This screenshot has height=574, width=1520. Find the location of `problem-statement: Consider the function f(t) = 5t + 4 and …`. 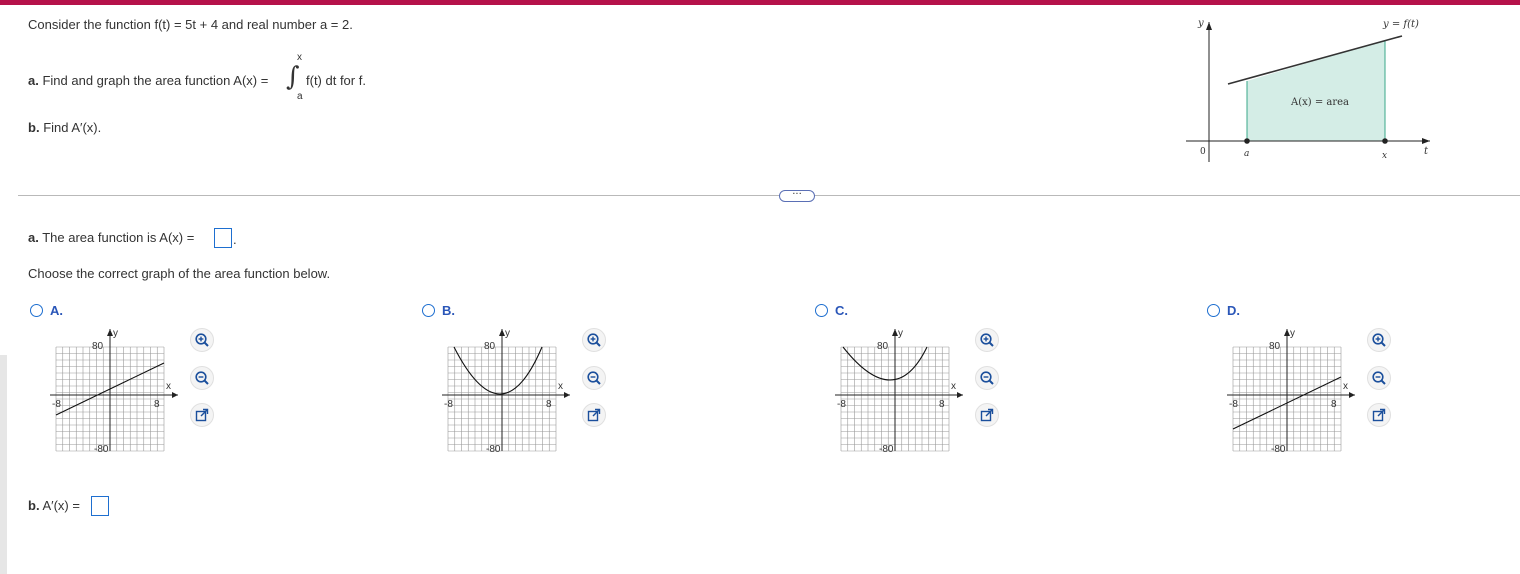

problem-statement: Consider the function f(t) = 5t + 4 and … is located at coordinates (190, 24).